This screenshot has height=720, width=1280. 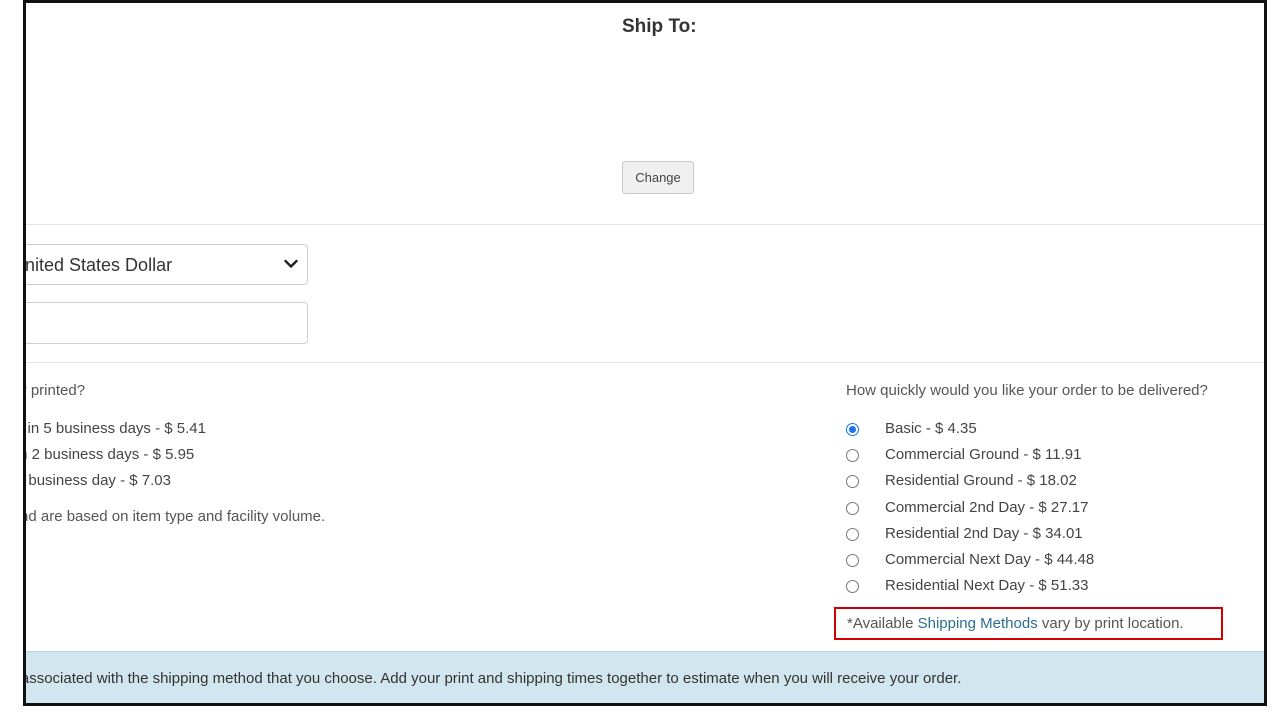 I want to click on shipping-methods-link: Shipping Methods, so click(x=978, y=623).